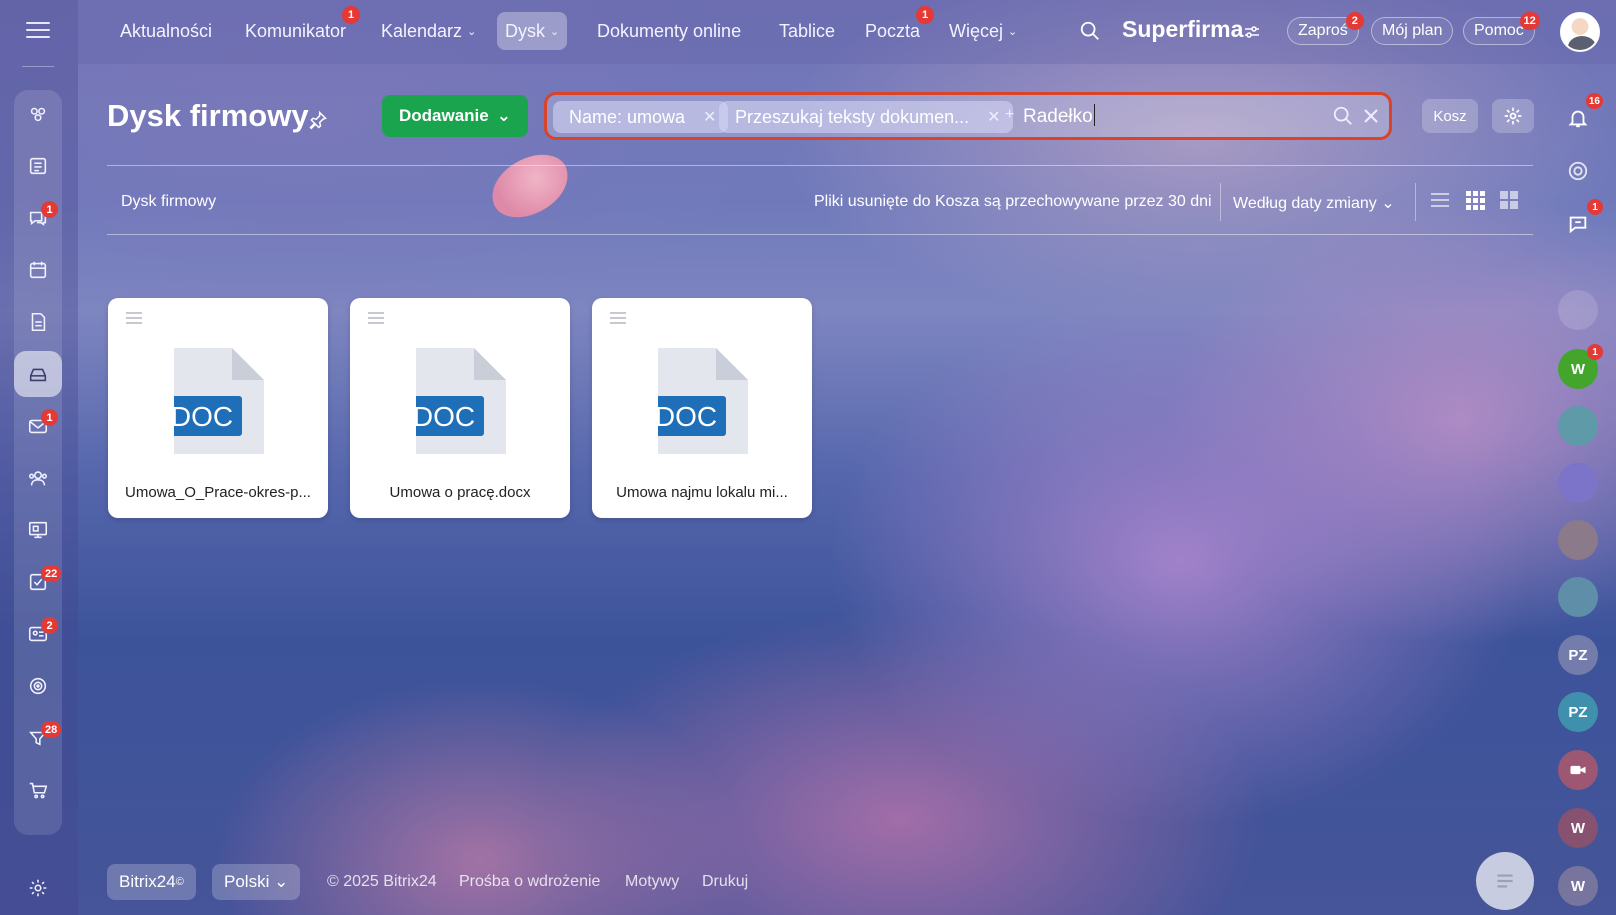  What do you see at coordinates (1501, 28) in the screenshot?
I see `help-button: Pomoc 12` at bounding box center [1501, 28].